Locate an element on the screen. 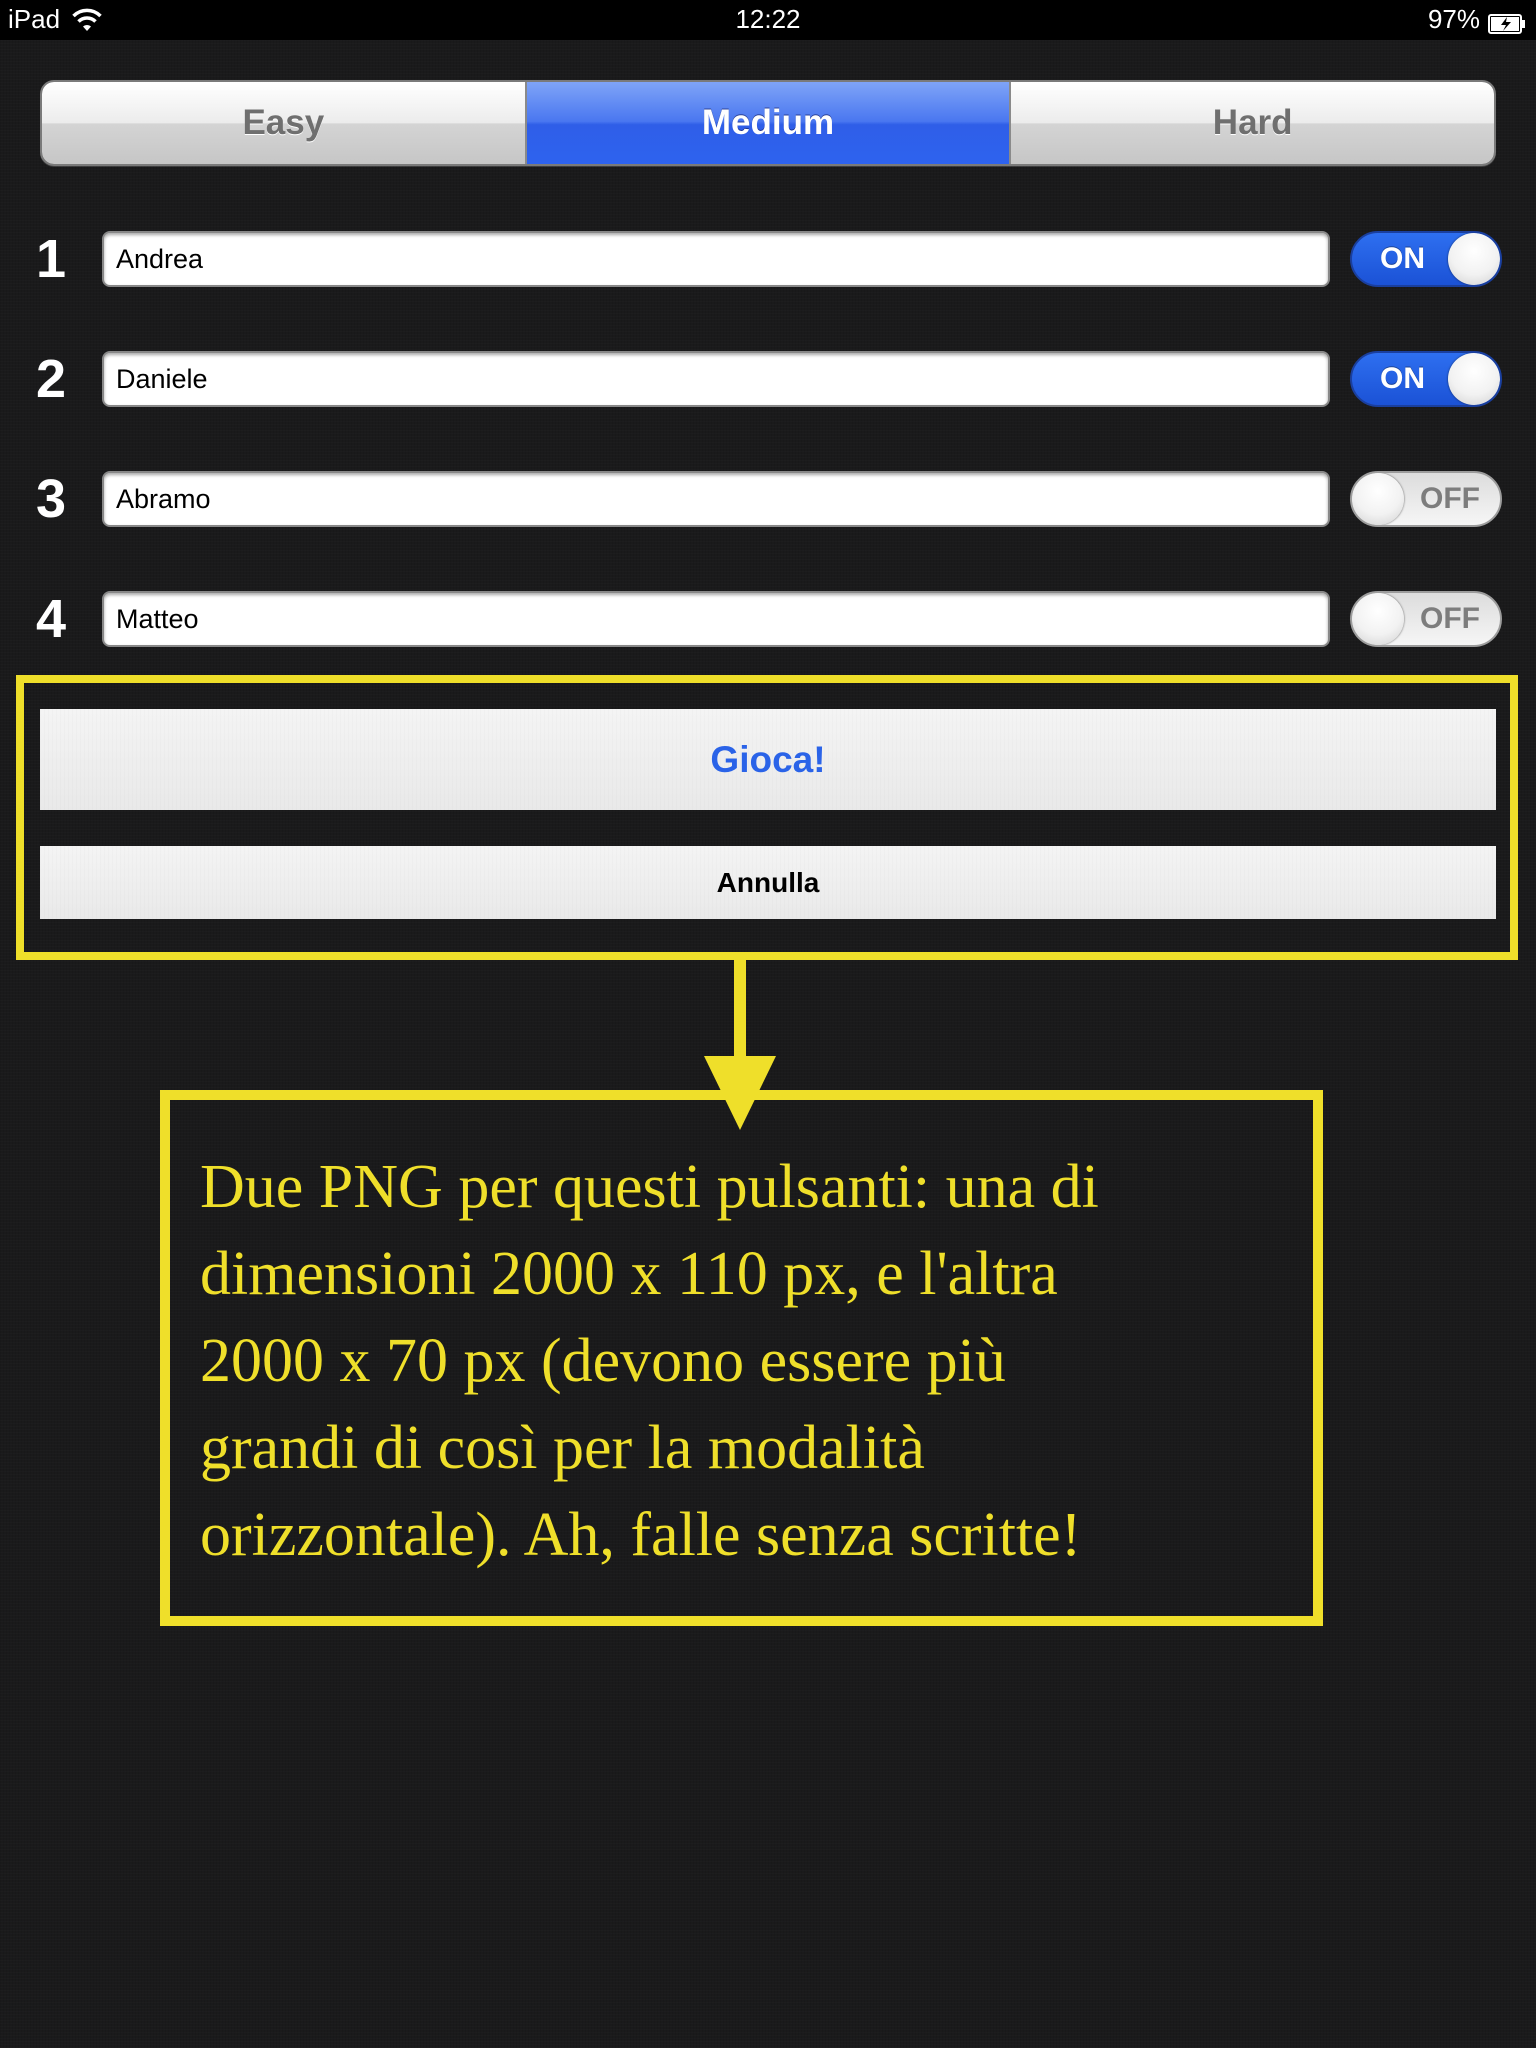  player-row: 3 OFF is located at coordinates (768, 499).